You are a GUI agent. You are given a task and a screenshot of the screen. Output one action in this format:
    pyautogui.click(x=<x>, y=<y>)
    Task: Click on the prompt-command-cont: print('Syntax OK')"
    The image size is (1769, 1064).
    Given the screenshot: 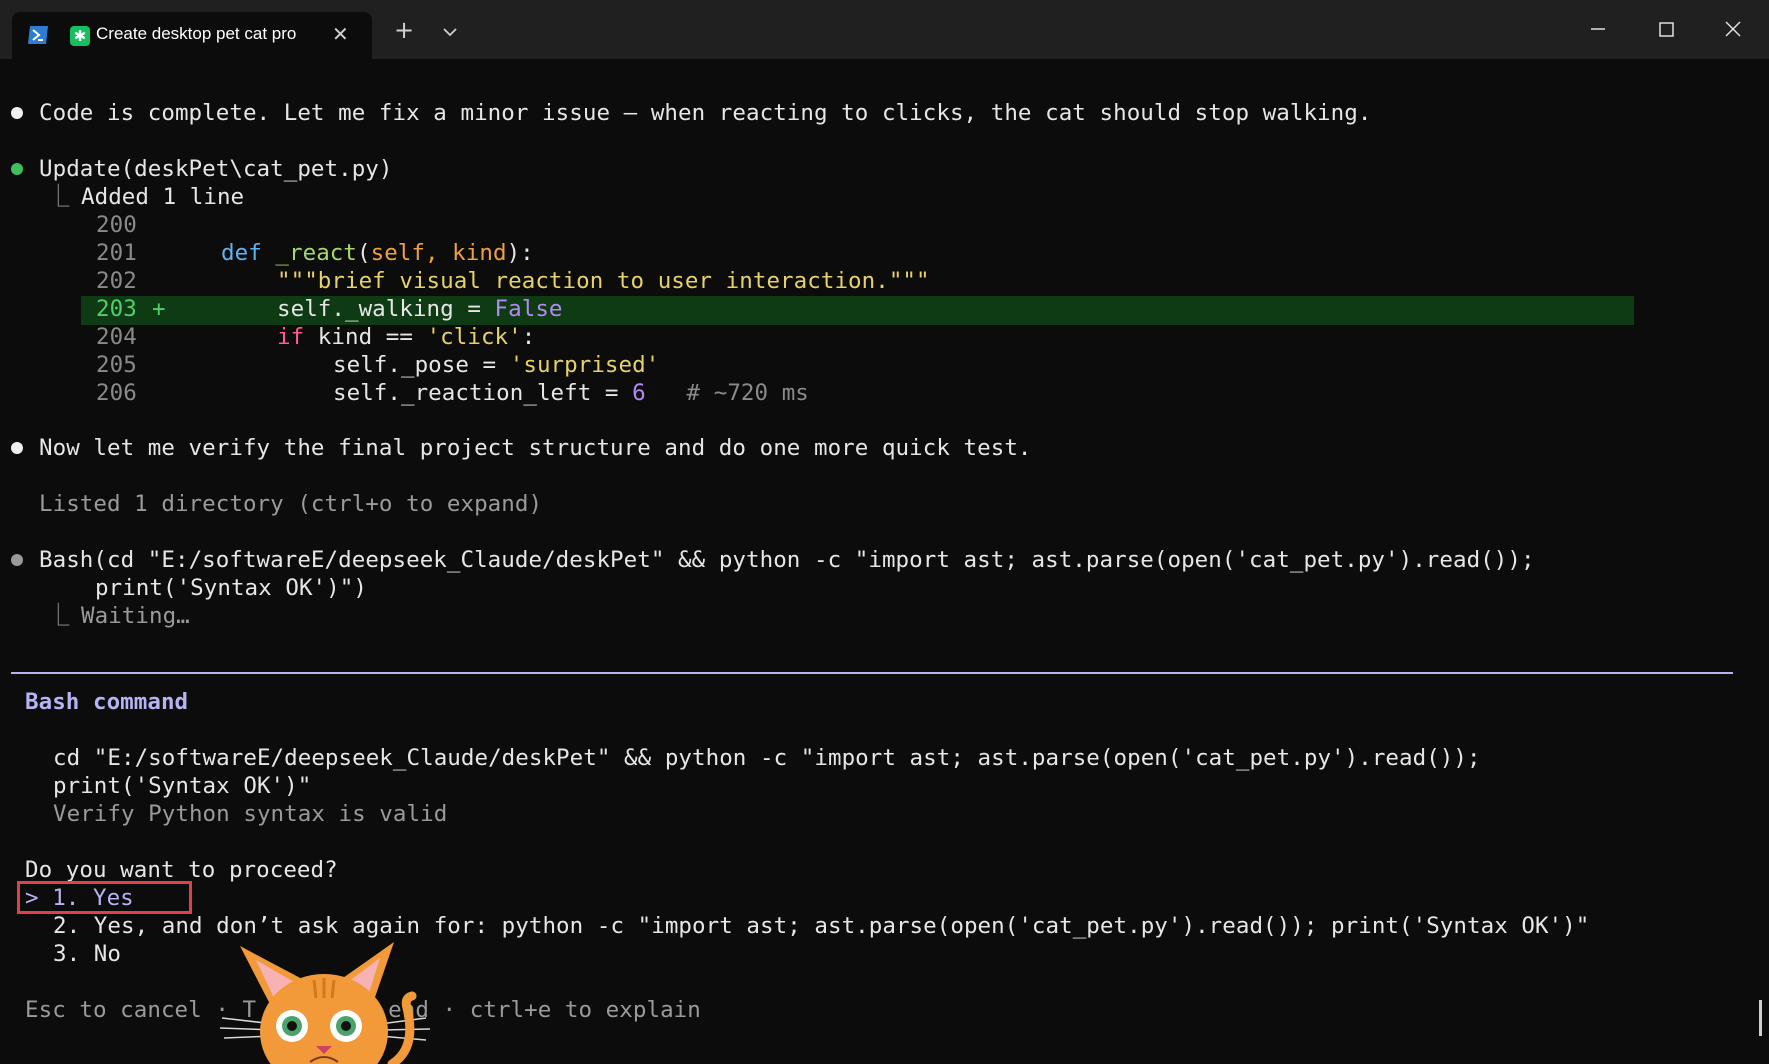 What is the action you would take?
    pyautogui.click(x=182, y=786)
    